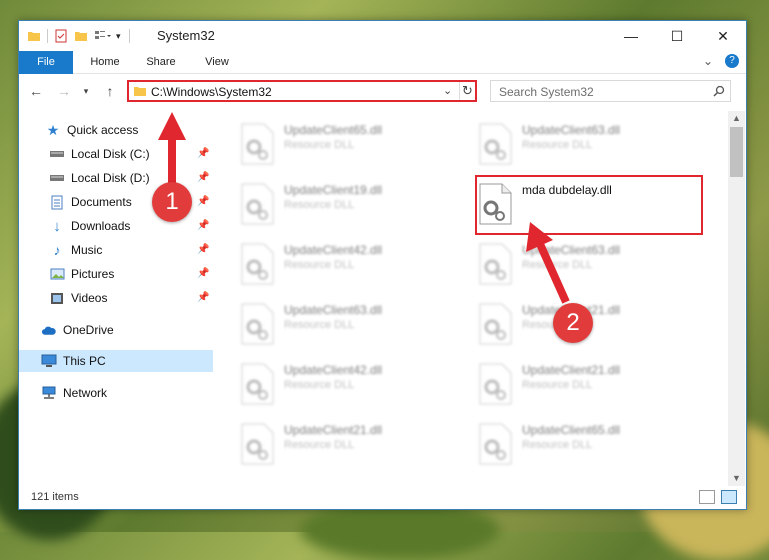 Image resolution: width=769 pixels, height=560 pixels. What do you see at coordinates (573, 323) in the screenshot?
I see `step-marker-2: 2` at bounding box center [573, 323].